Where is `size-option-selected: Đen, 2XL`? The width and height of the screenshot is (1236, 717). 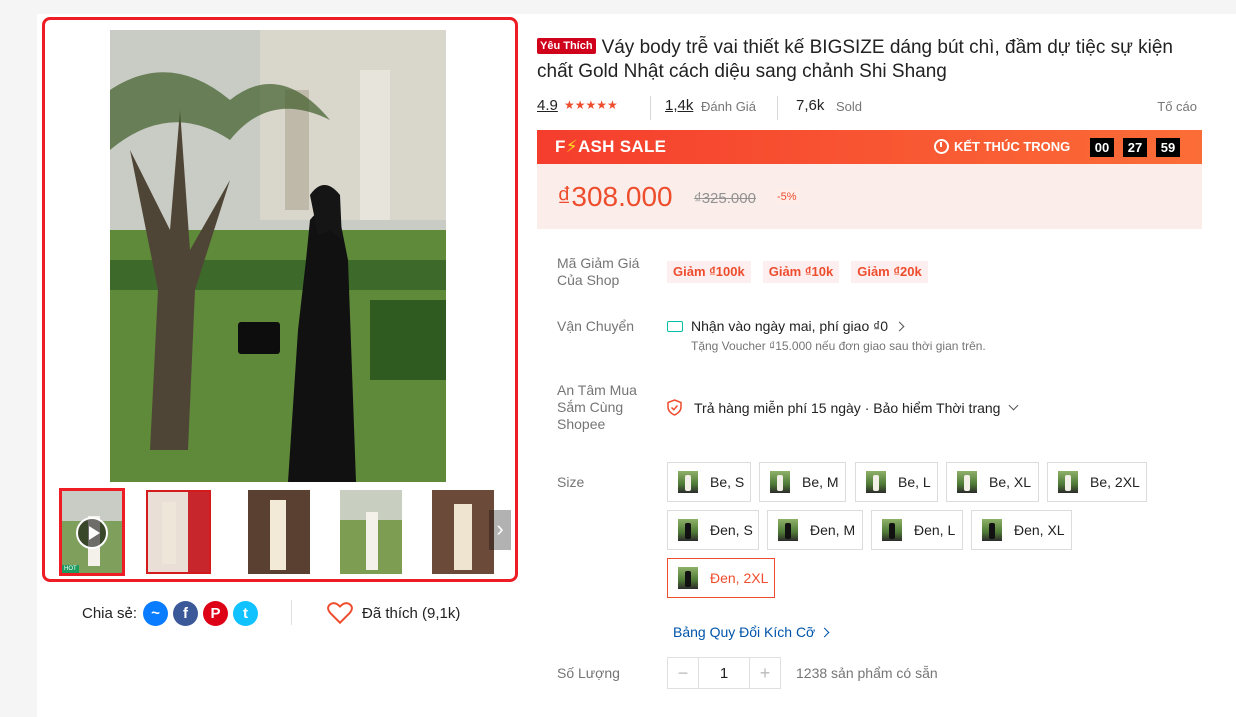 size-option-selected: Đen, 2XL is located at coordinates (721, 578).